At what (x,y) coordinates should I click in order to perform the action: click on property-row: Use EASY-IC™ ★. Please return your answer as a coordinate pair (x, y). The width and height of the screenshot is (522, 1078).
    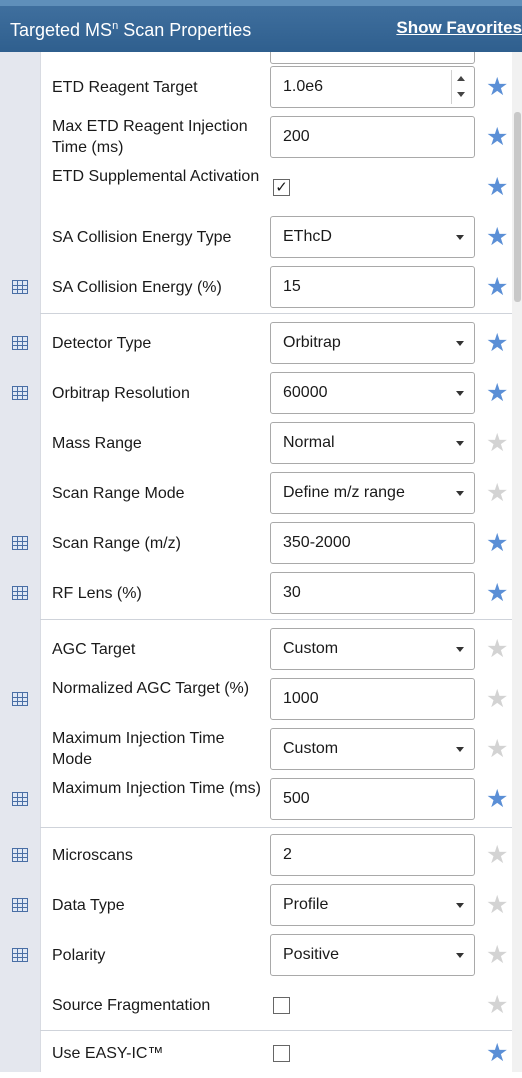
    Looking at the image, I should click on (256, 1055).